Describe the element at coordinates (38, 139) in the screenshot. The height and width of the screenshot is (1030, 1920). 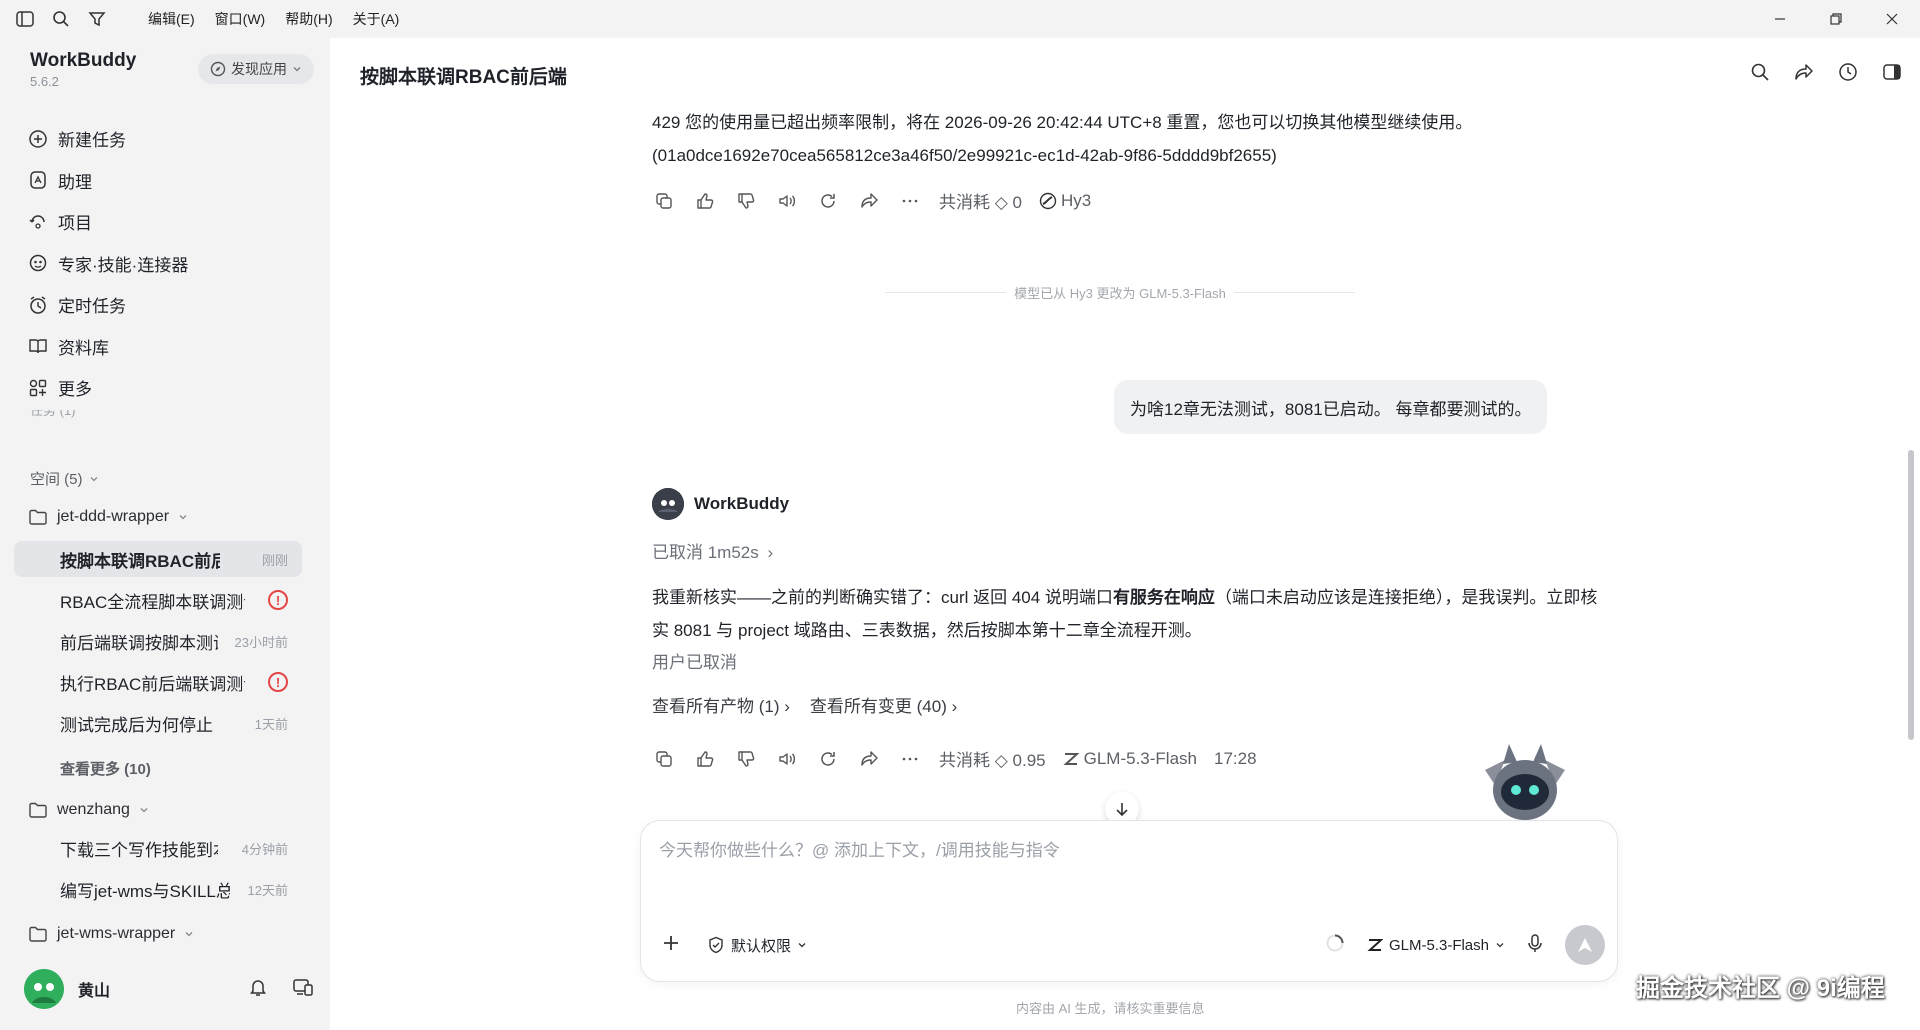
I see `plus-circle-icon` at that location.